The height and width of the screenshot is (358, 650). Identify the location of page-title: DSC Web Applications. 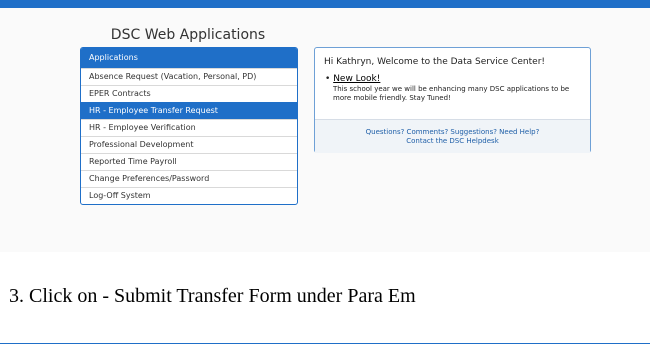
(188, 35).